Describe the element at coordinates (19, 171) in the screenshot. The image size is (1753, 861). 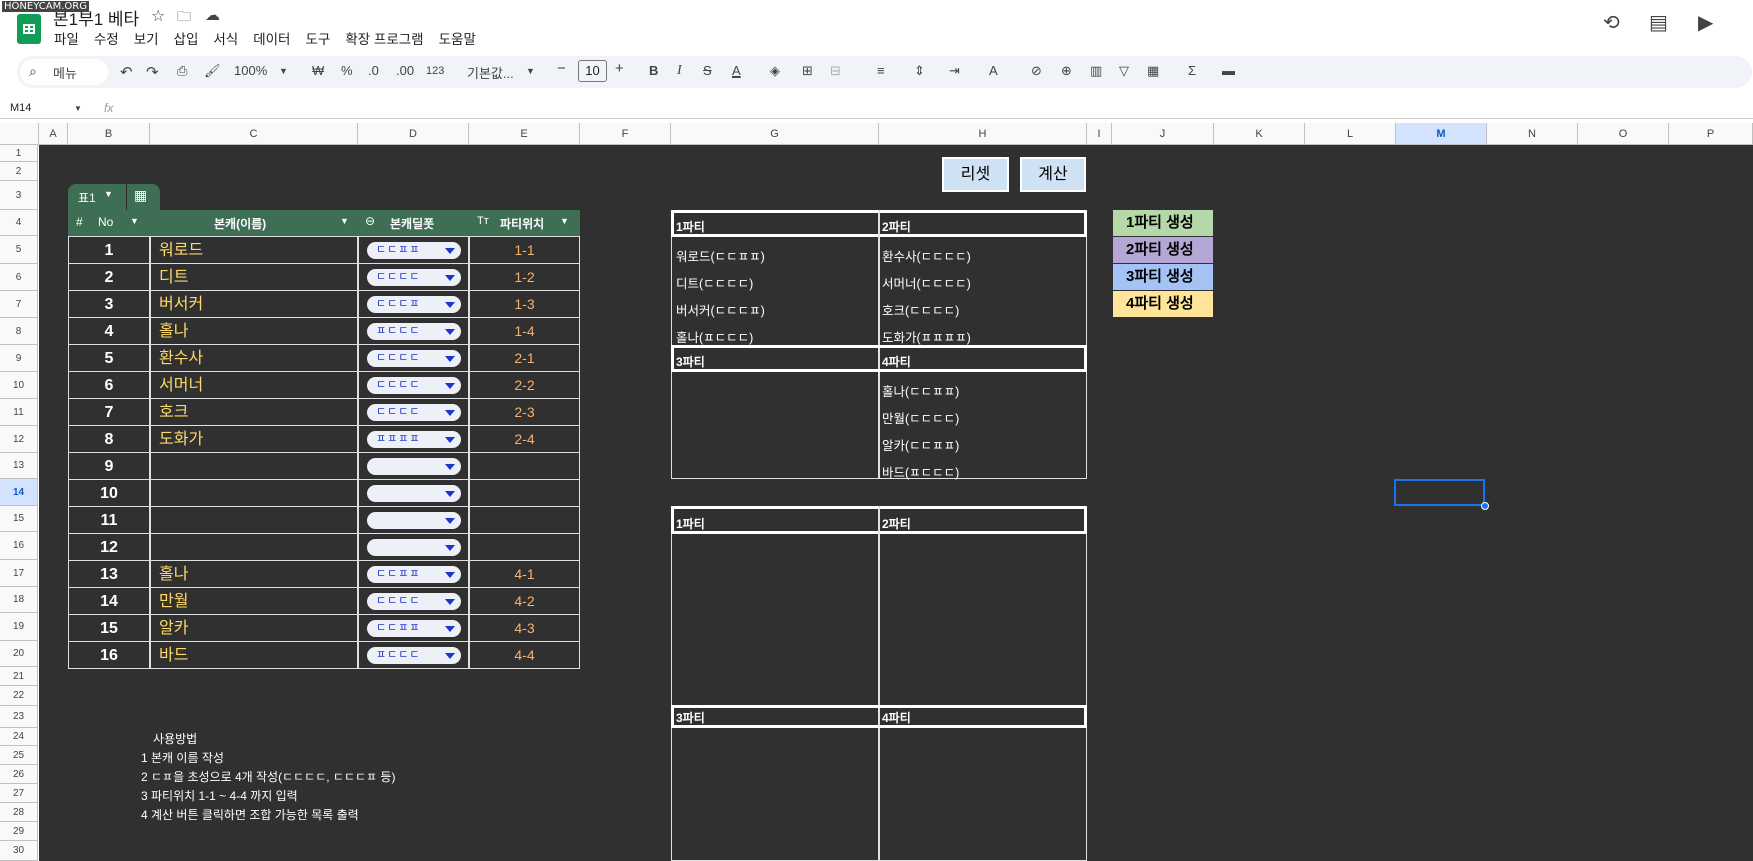
I see `row-header: 2` at that location.